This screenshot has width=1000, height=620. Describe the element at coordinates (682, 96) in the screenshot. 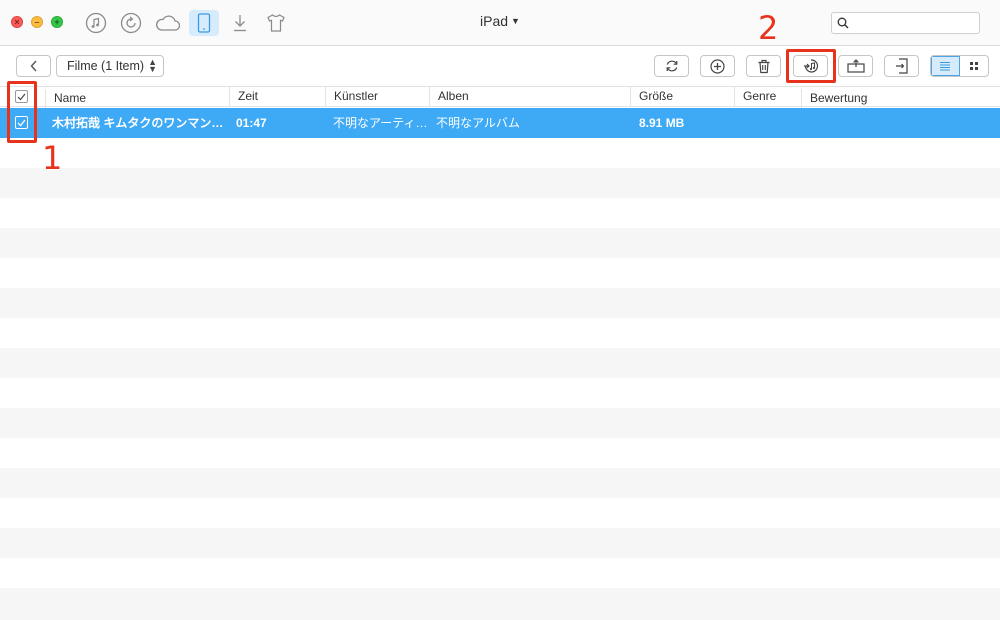

I see `column-header-size: Größe` at that location.